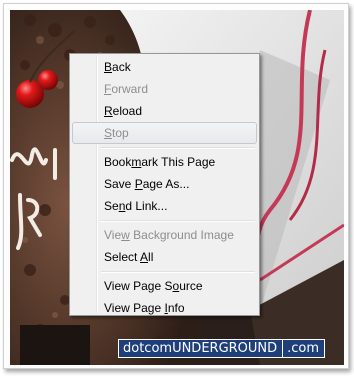  I want to click on menu-item-view-page-info: View Page Info, so click(164, 308).